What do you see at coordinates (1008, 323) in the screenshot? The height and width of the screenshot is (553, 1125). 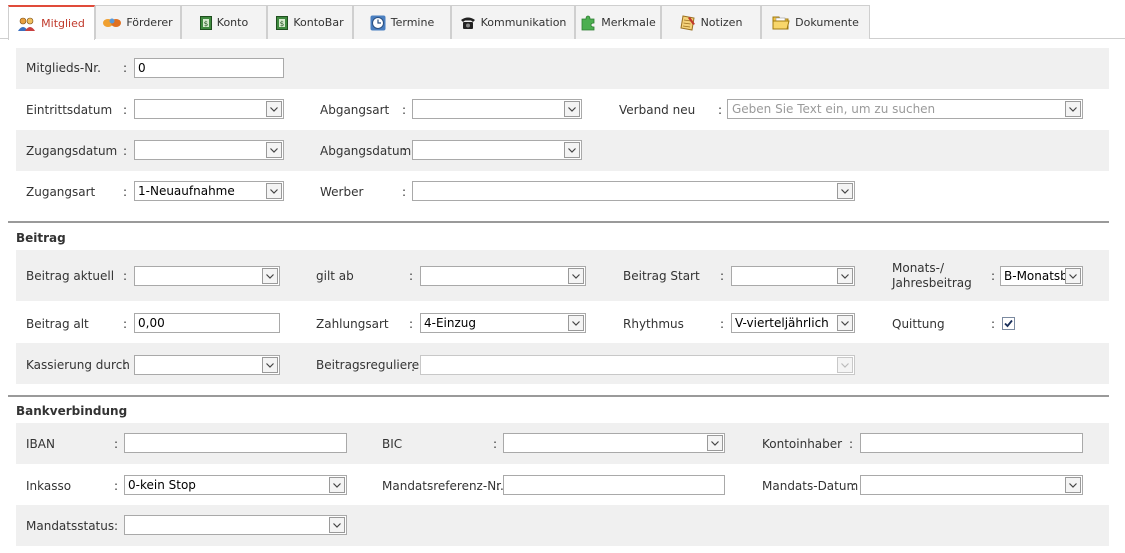 I see `quittung-checkbox` at bounding box center [1008, 323].